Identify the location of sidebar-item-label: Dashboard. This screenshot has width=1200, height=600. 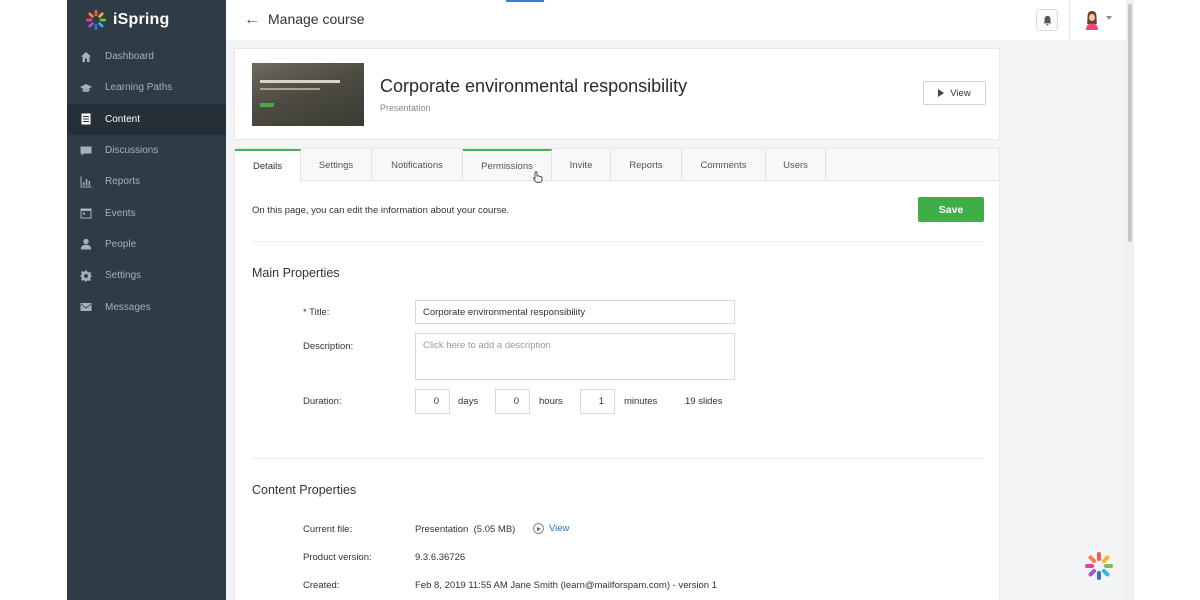
(129, 57).